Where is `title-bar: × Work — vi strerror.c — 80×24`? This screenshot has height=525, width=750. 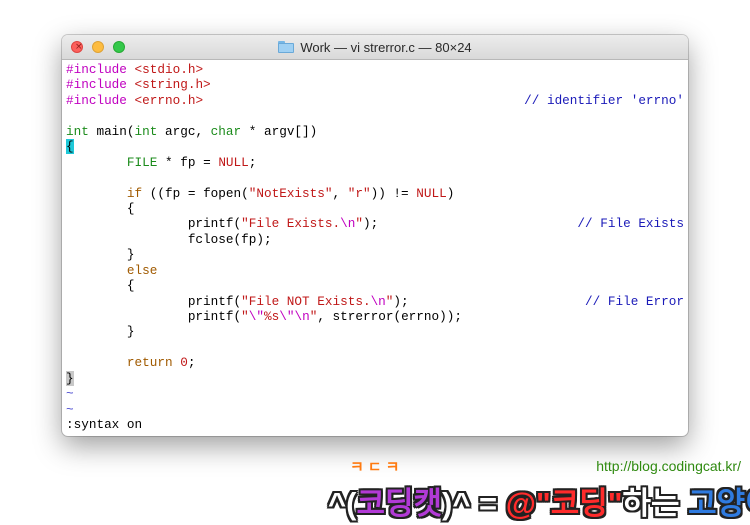
title-bar: × Work — vi strerror.c — 80×24 is located at coordinates (375, 47).